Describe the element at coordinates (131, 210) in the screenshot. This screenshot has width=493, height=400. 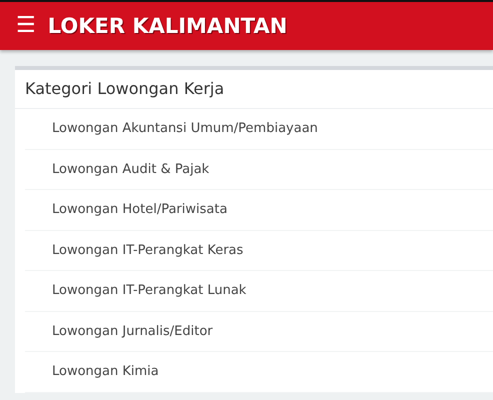
I see `category-link: Lowongan Hotel/Pariwisata` at that location.